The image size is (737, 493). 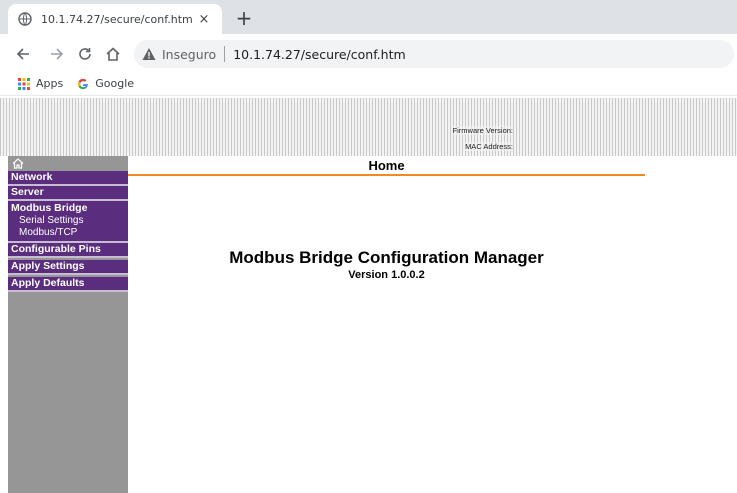 What do you see at coordinates (68, 178) in the screenshot?
I see `sidebar-item-network: Network` at bounding box center [68, 178].